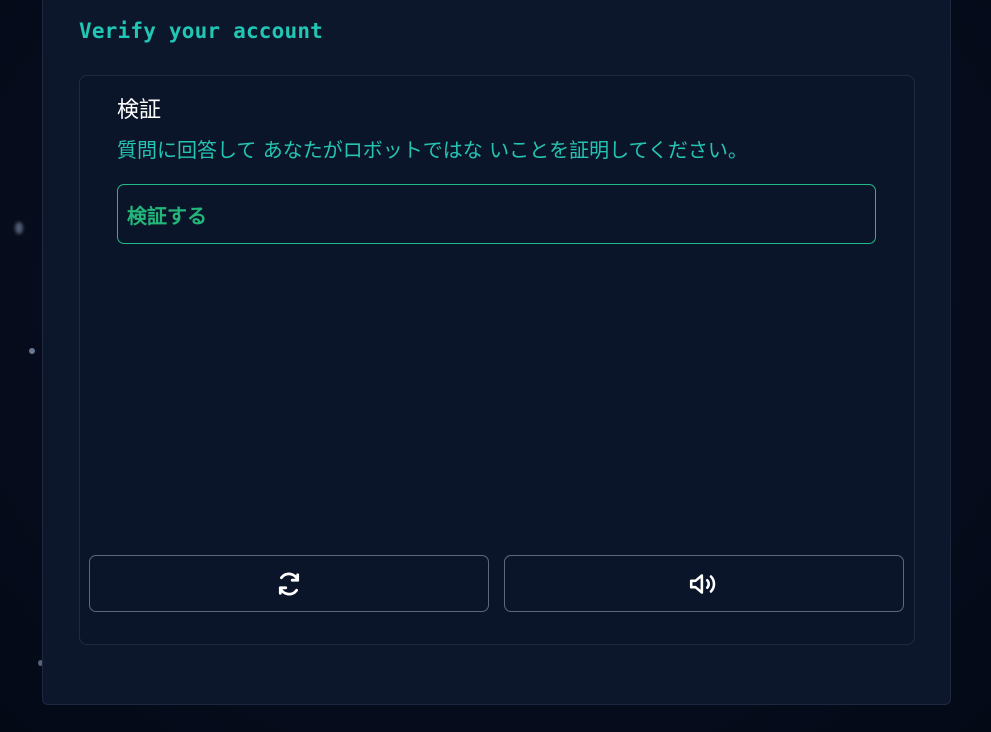 This screenshot has height=732, width=991. Describe the element at coordinates (432, 150) in the screenshot. I see `challenge-description: 質問に回答して あなたがロボットではな いことを証明してください。` at that location.